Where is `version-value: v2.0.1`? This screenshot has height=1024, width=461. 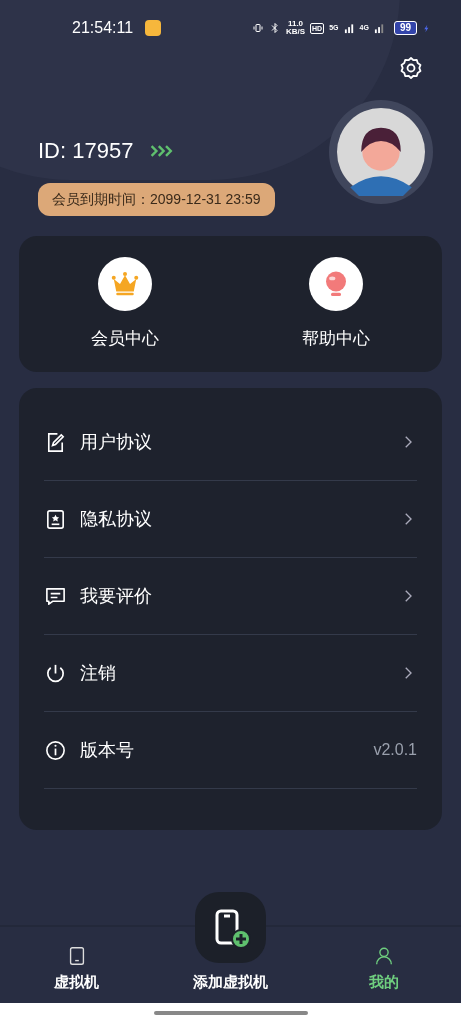 version-value: v2.0.1 is located at coordinates (395, 750).